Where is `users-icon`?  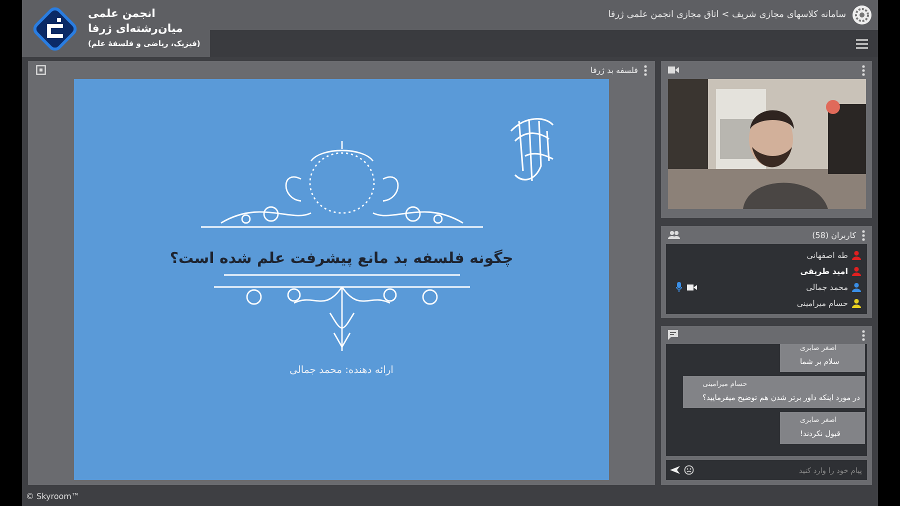
users-icon is located at coordinates (674, 235).